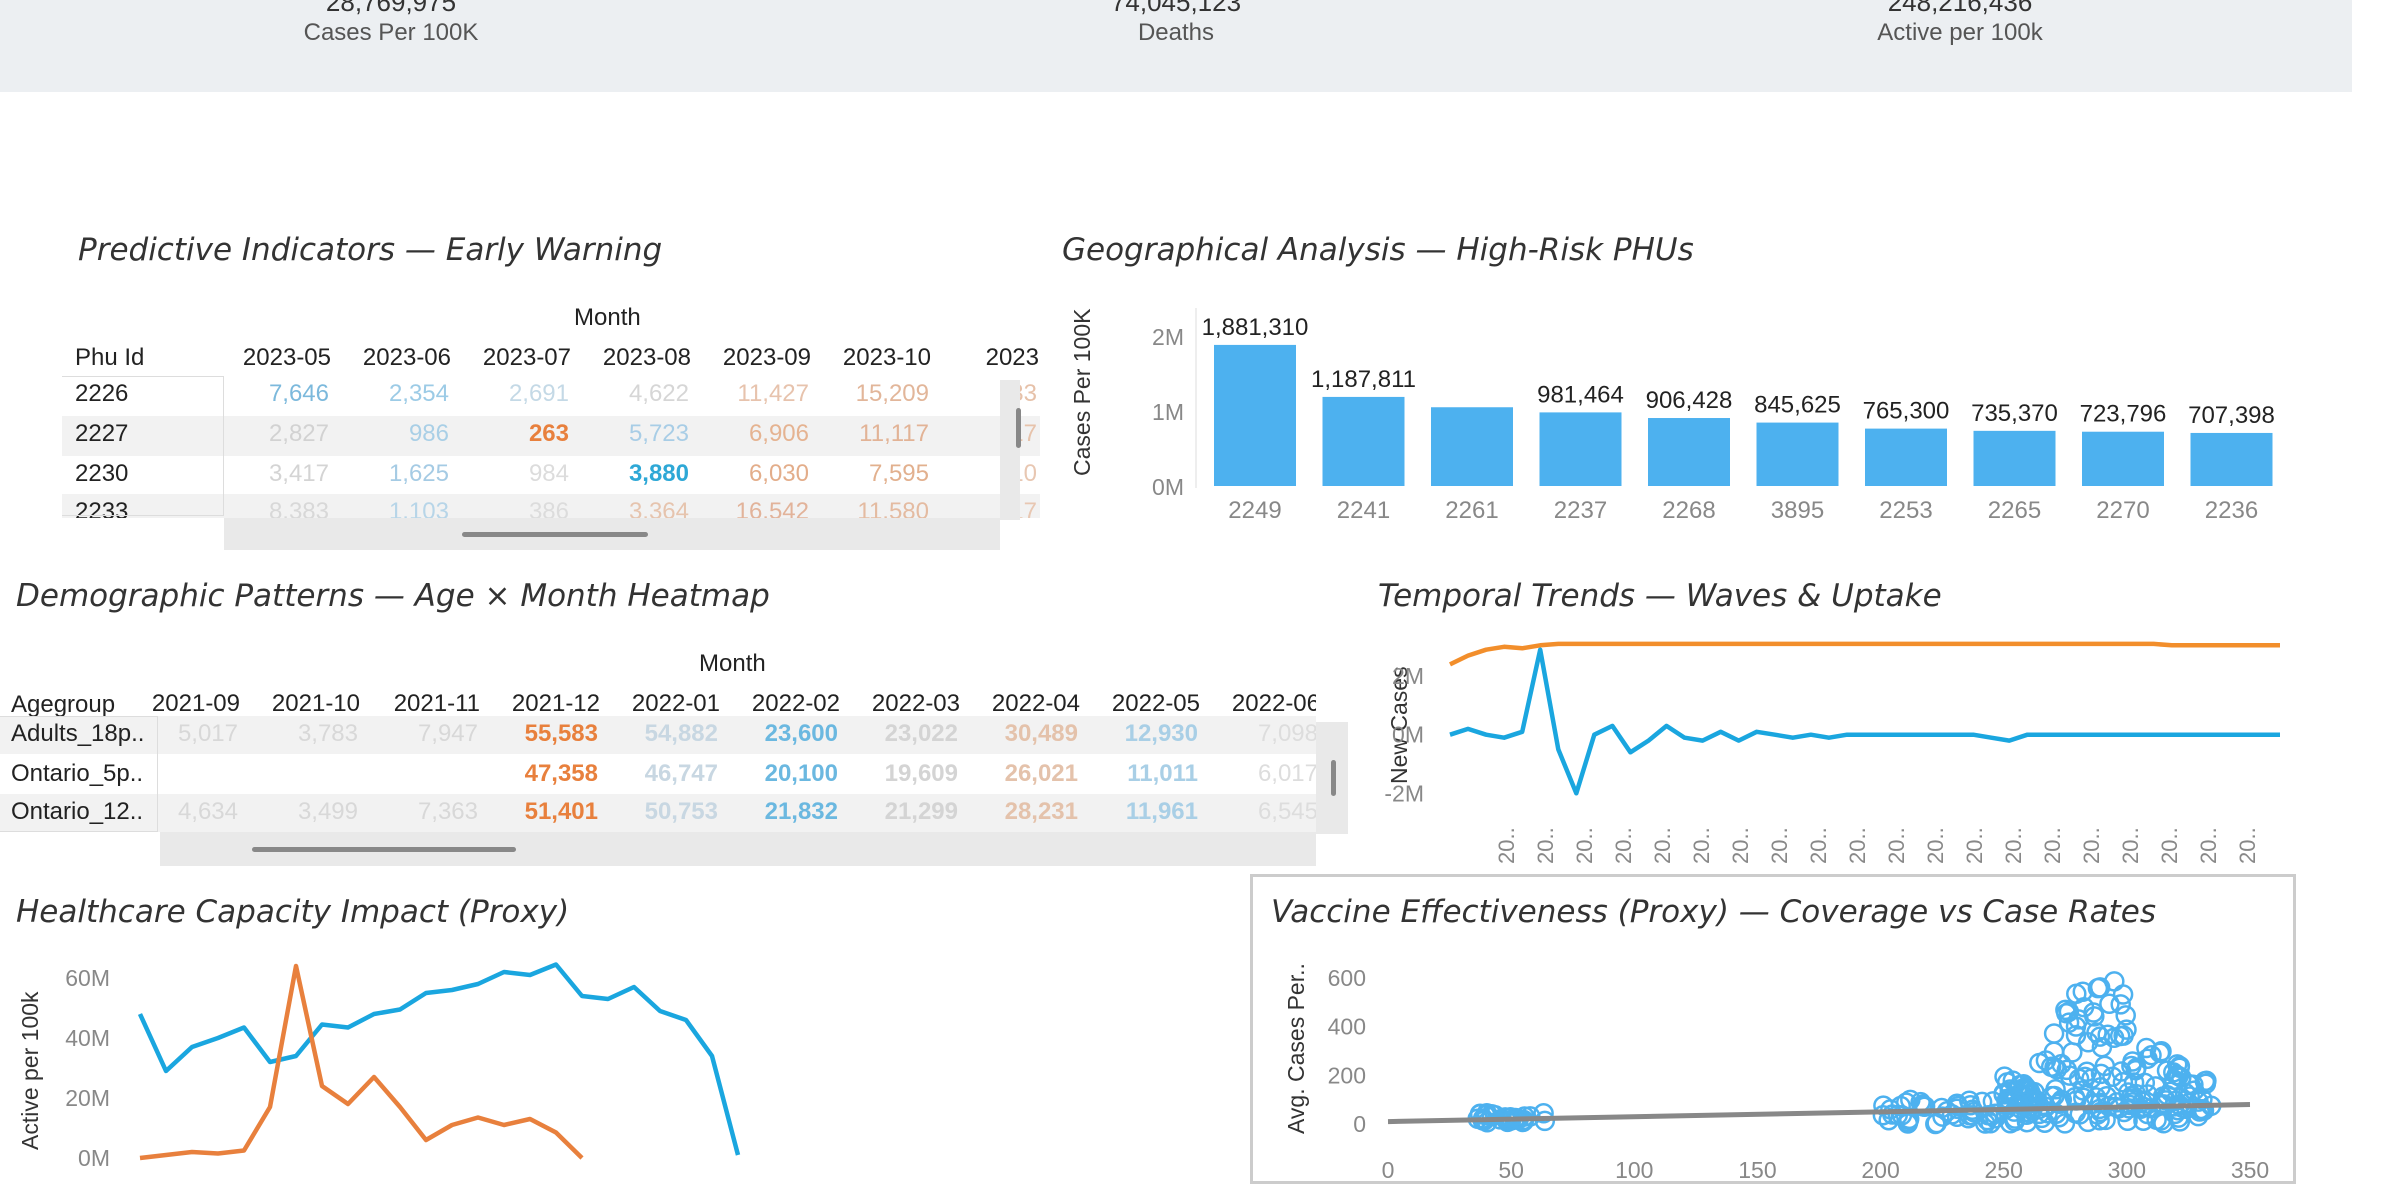 Image resolution: width=2392 pixels, height=1184 pixels. Describe the element at coordinates (1359, 1124) in the screenshot. I see `vaccine-ytick: 0` at that location.